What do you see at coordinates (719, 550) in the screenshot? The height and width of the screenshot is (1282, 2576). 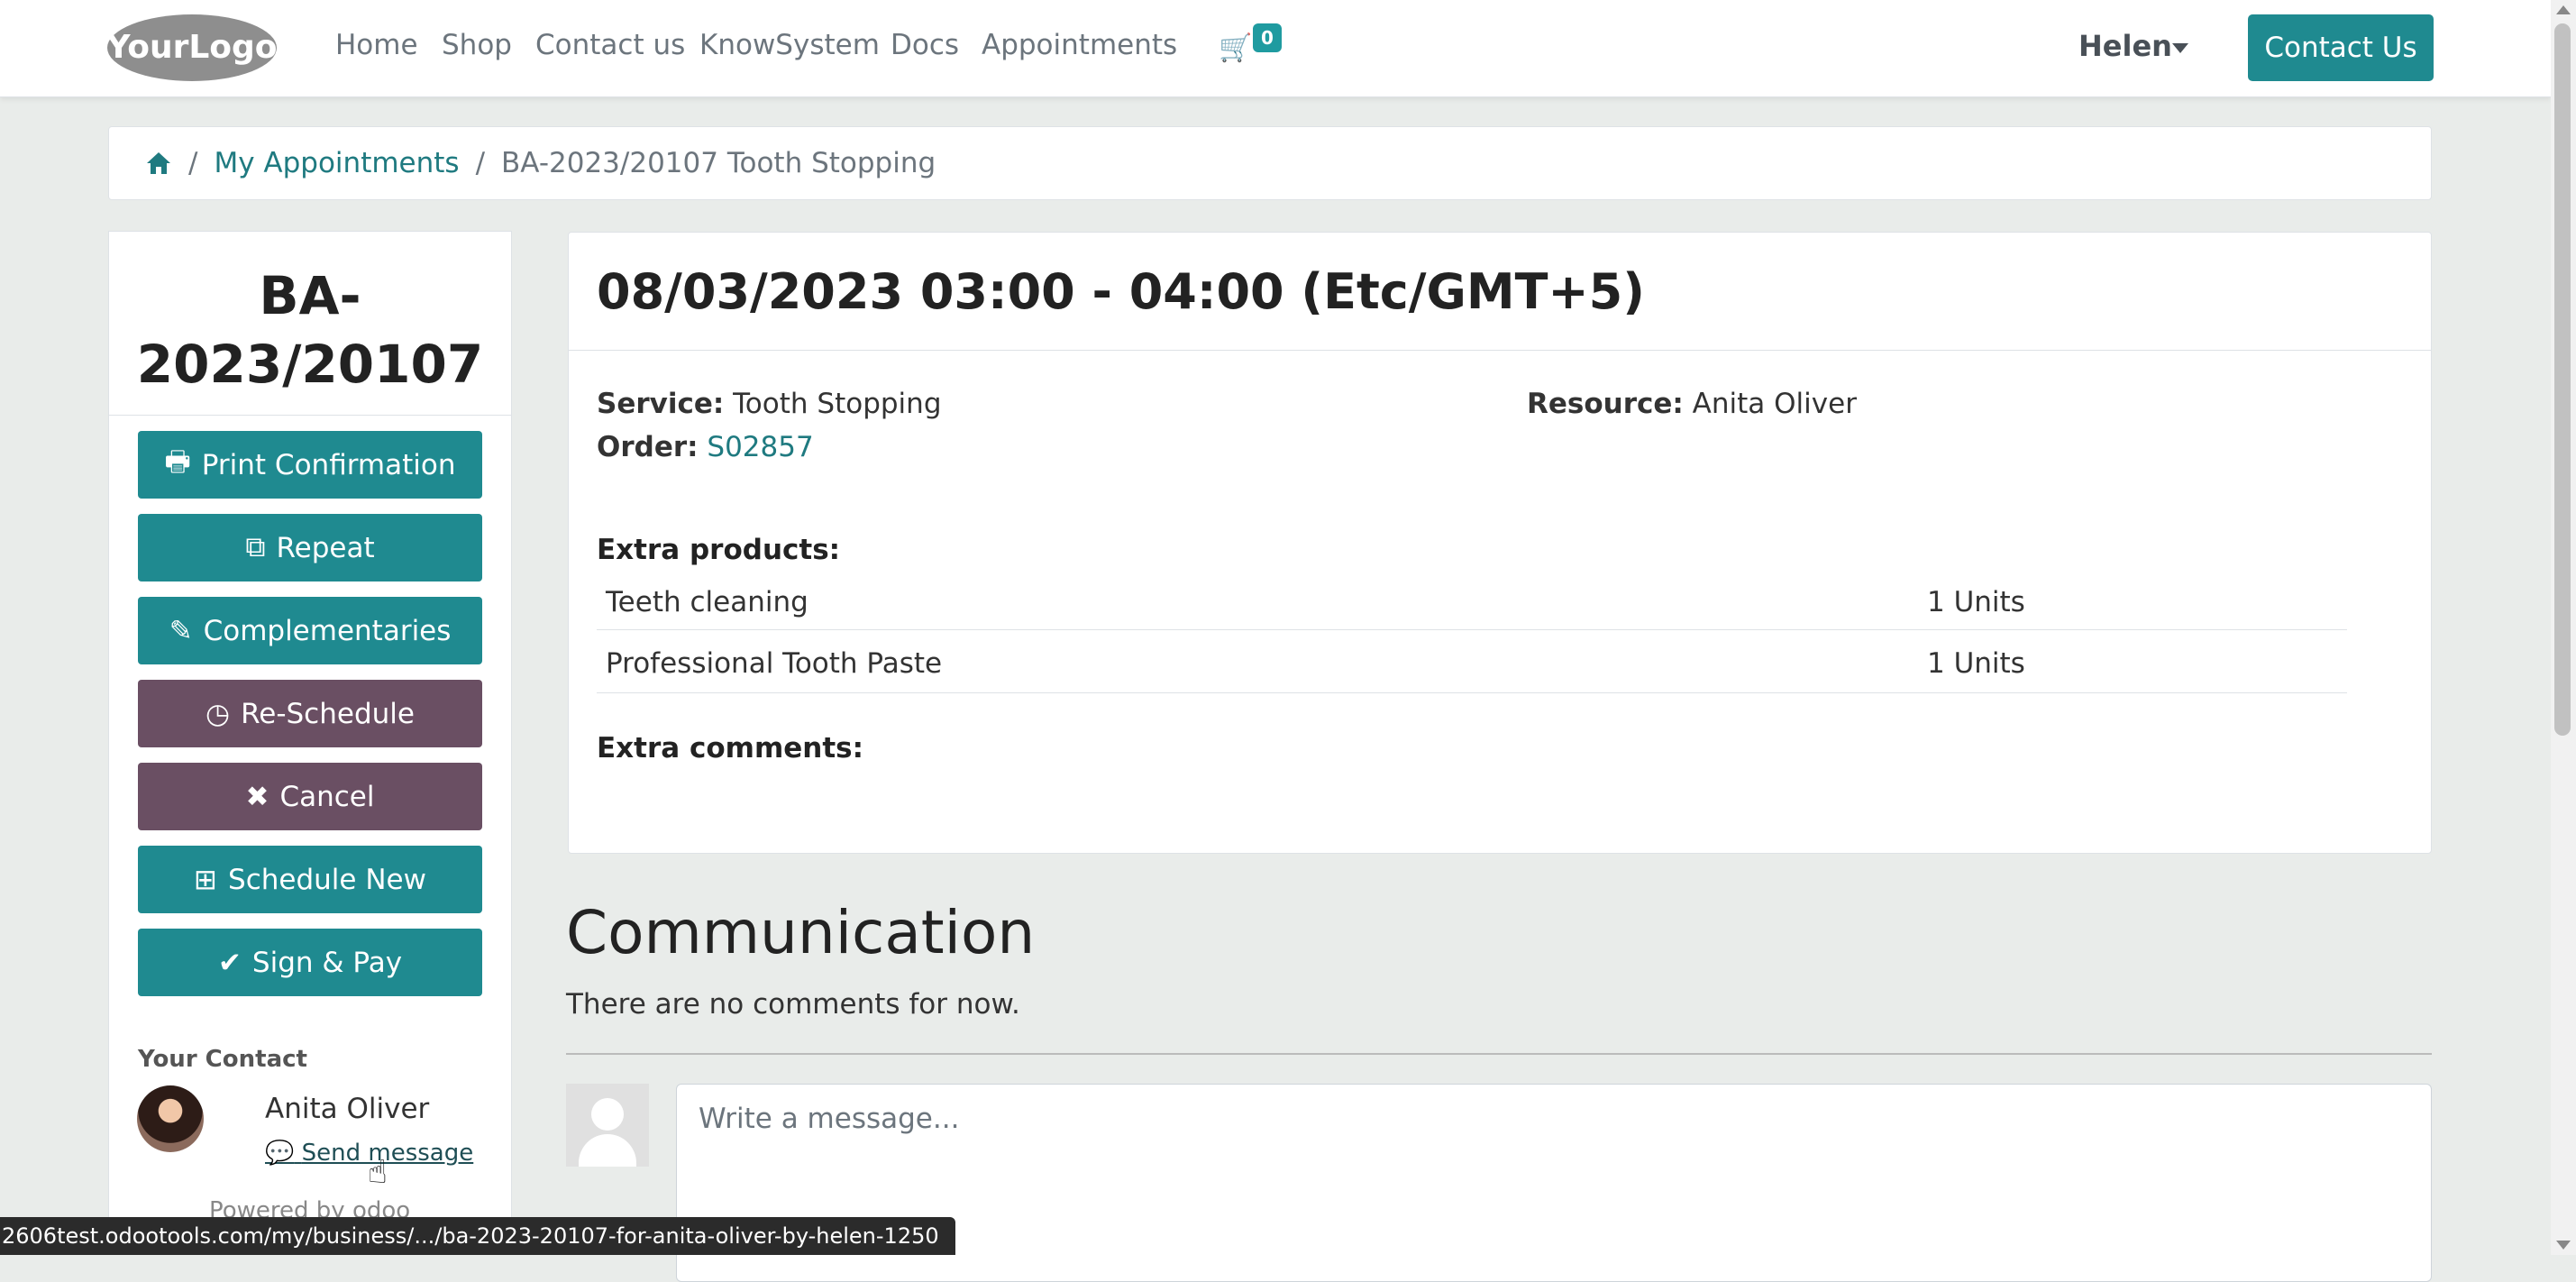 I see `extra-products-label: Extra products:` at bounding box center [719, 550].